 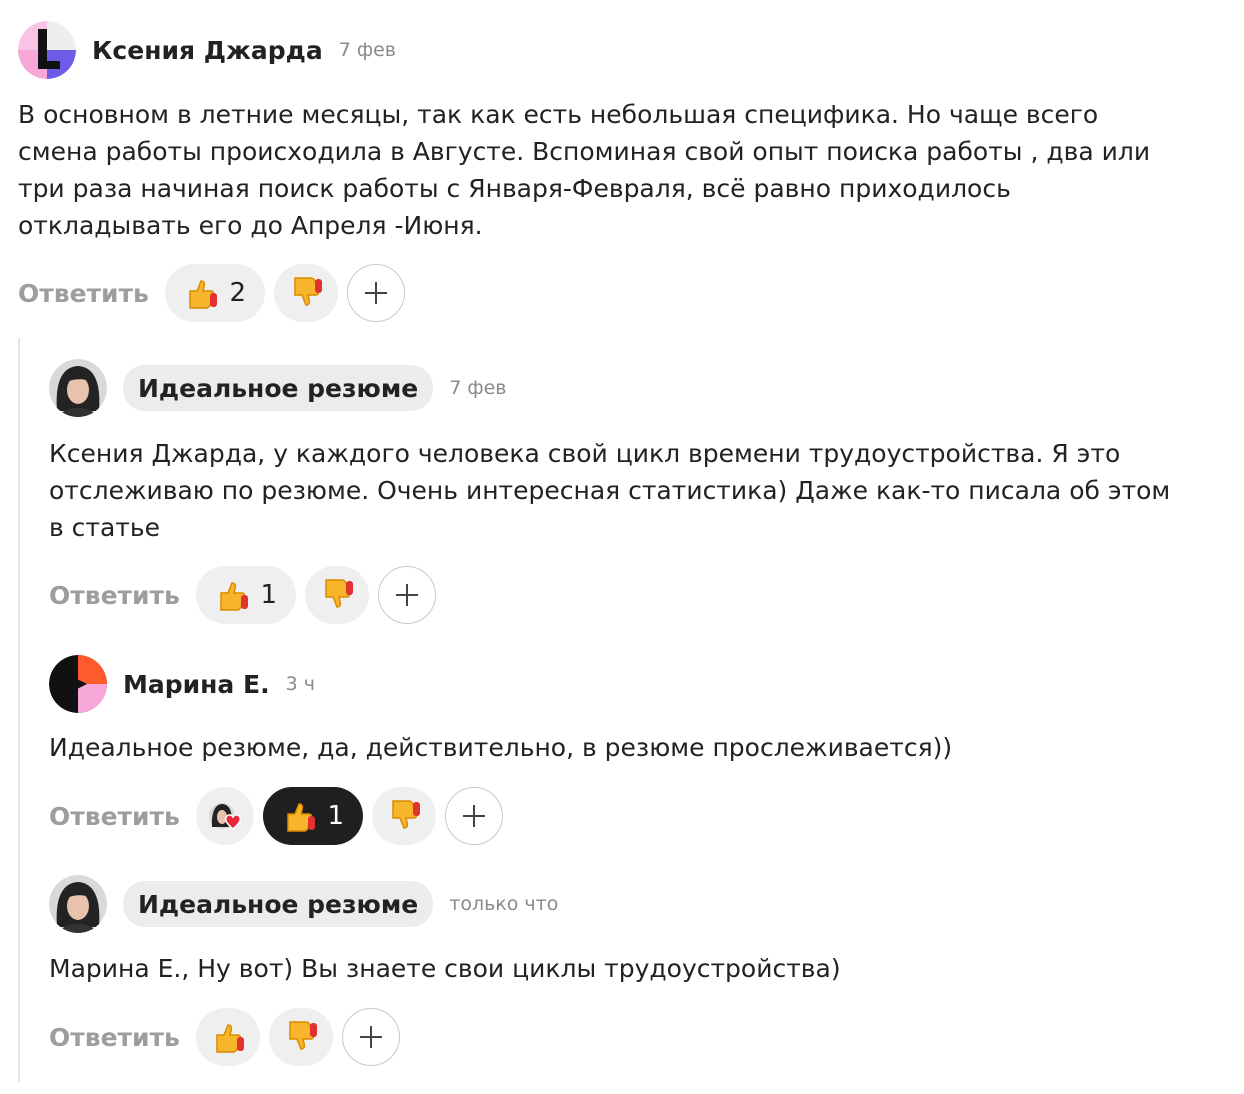 I want to click on like-button: 2, so click(x=214, y=293).